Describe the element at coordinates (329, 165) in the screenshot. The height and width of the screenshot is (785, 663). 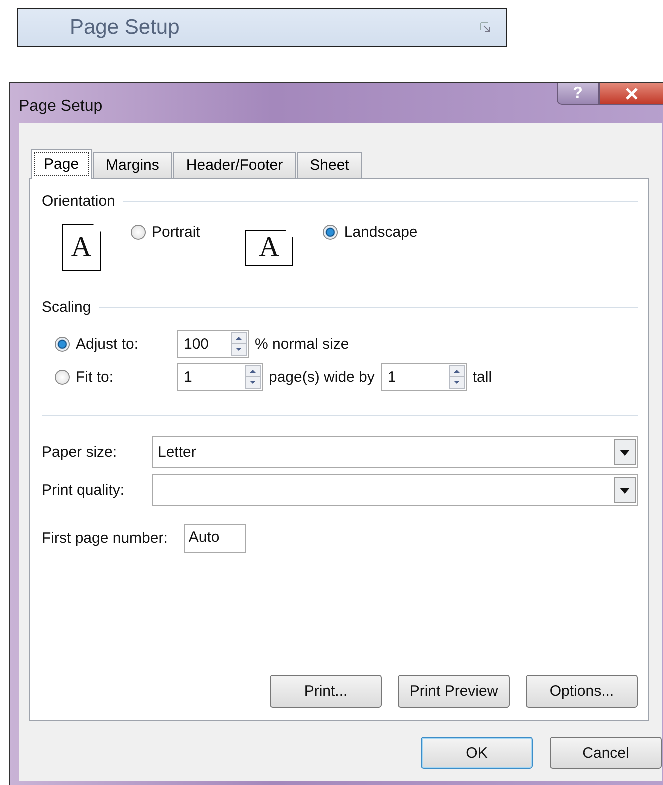
I see `tab: Sheet` at that location.